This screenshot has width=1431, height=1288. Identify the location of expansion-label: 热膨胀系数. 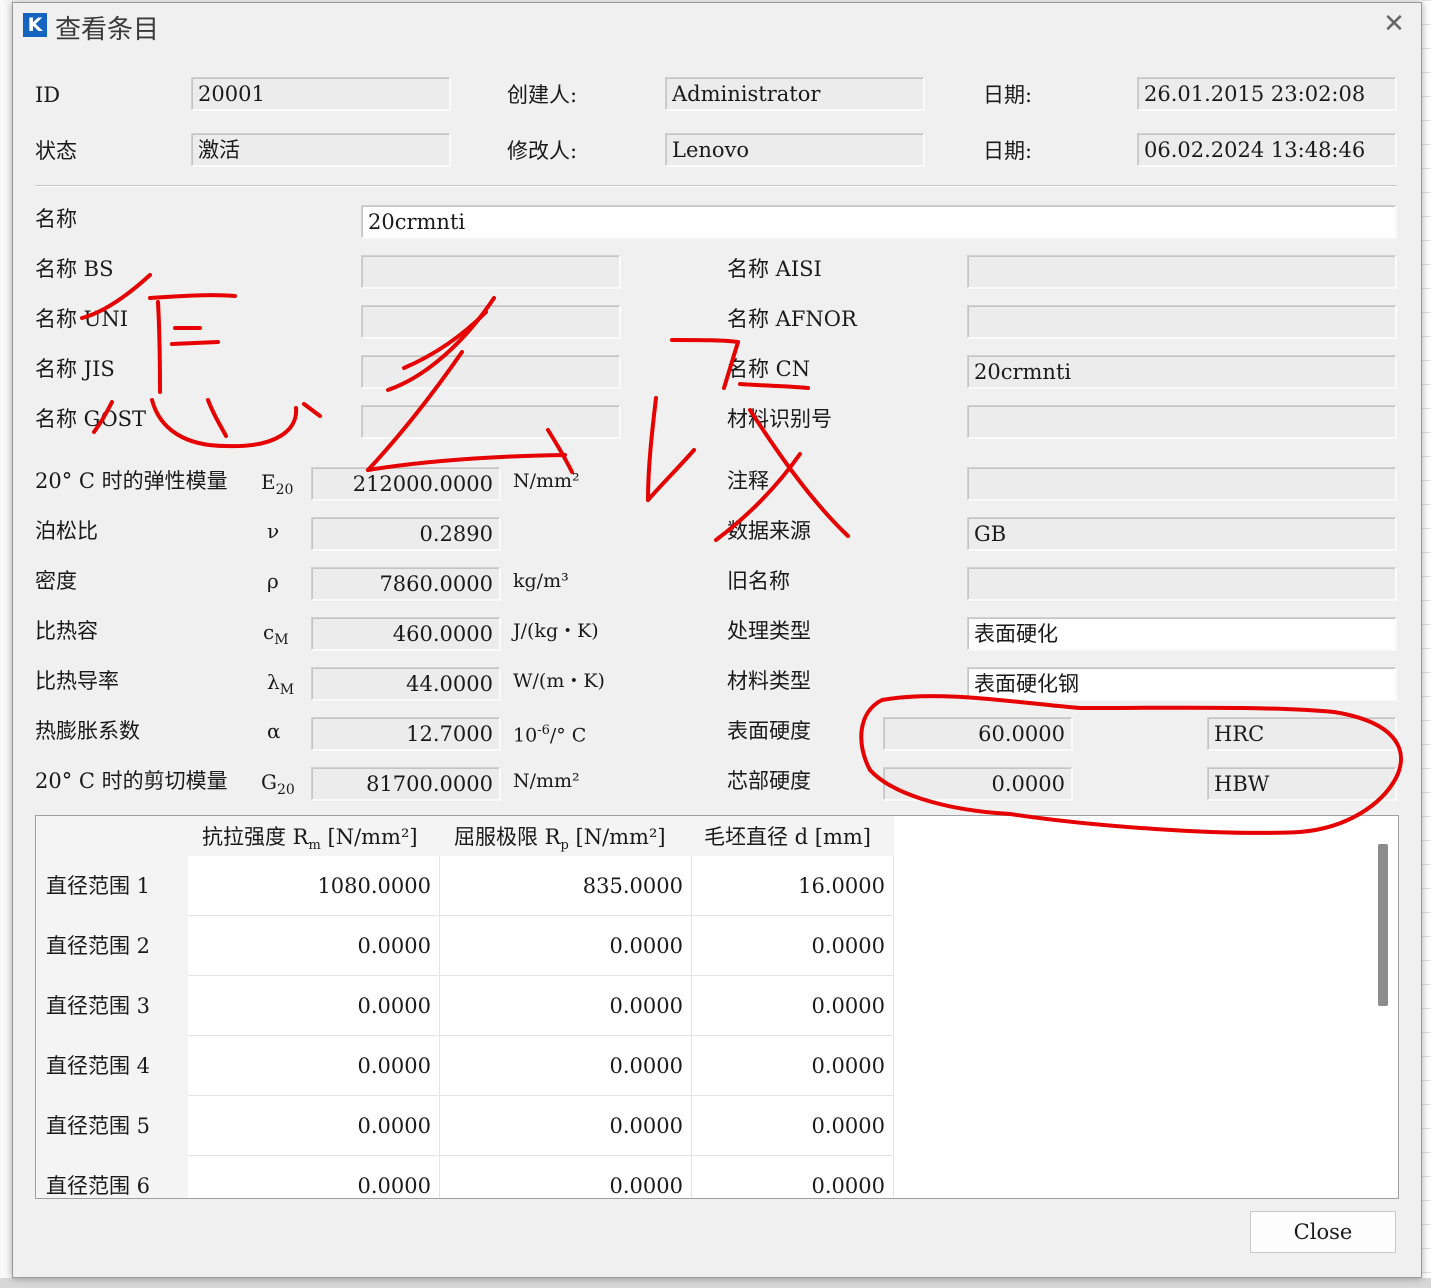
(87, 731).